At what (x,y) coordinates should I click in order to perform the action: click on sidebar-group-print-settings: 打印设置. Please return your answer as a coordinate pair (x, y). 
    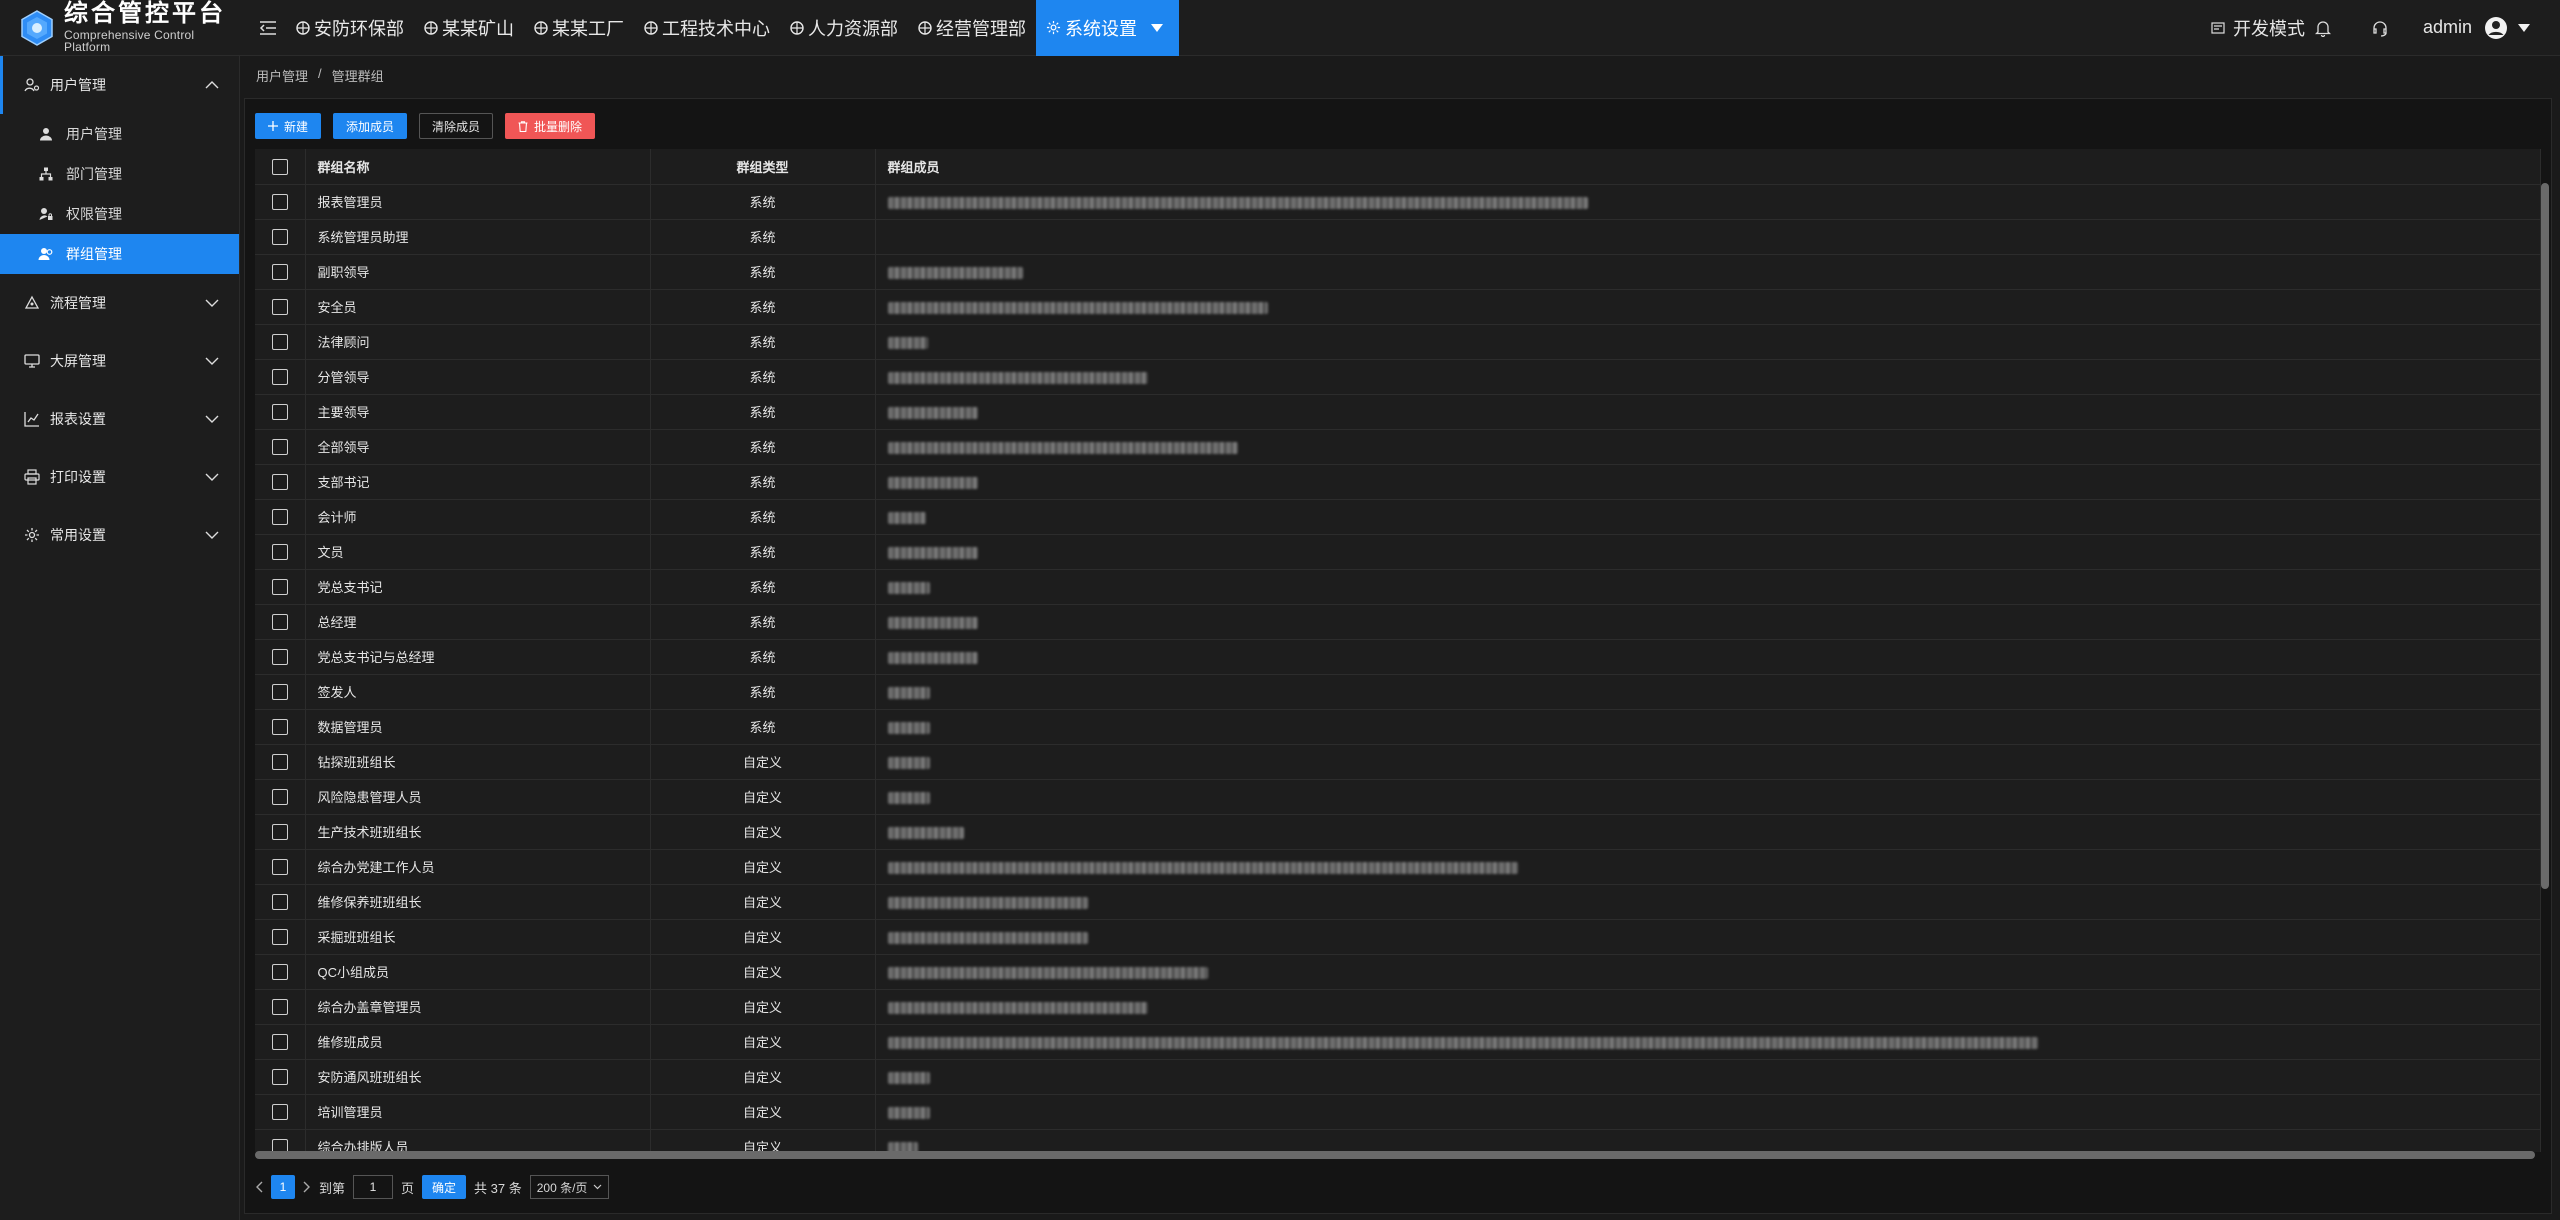
    Looking at the image, I should click on (119, 477).